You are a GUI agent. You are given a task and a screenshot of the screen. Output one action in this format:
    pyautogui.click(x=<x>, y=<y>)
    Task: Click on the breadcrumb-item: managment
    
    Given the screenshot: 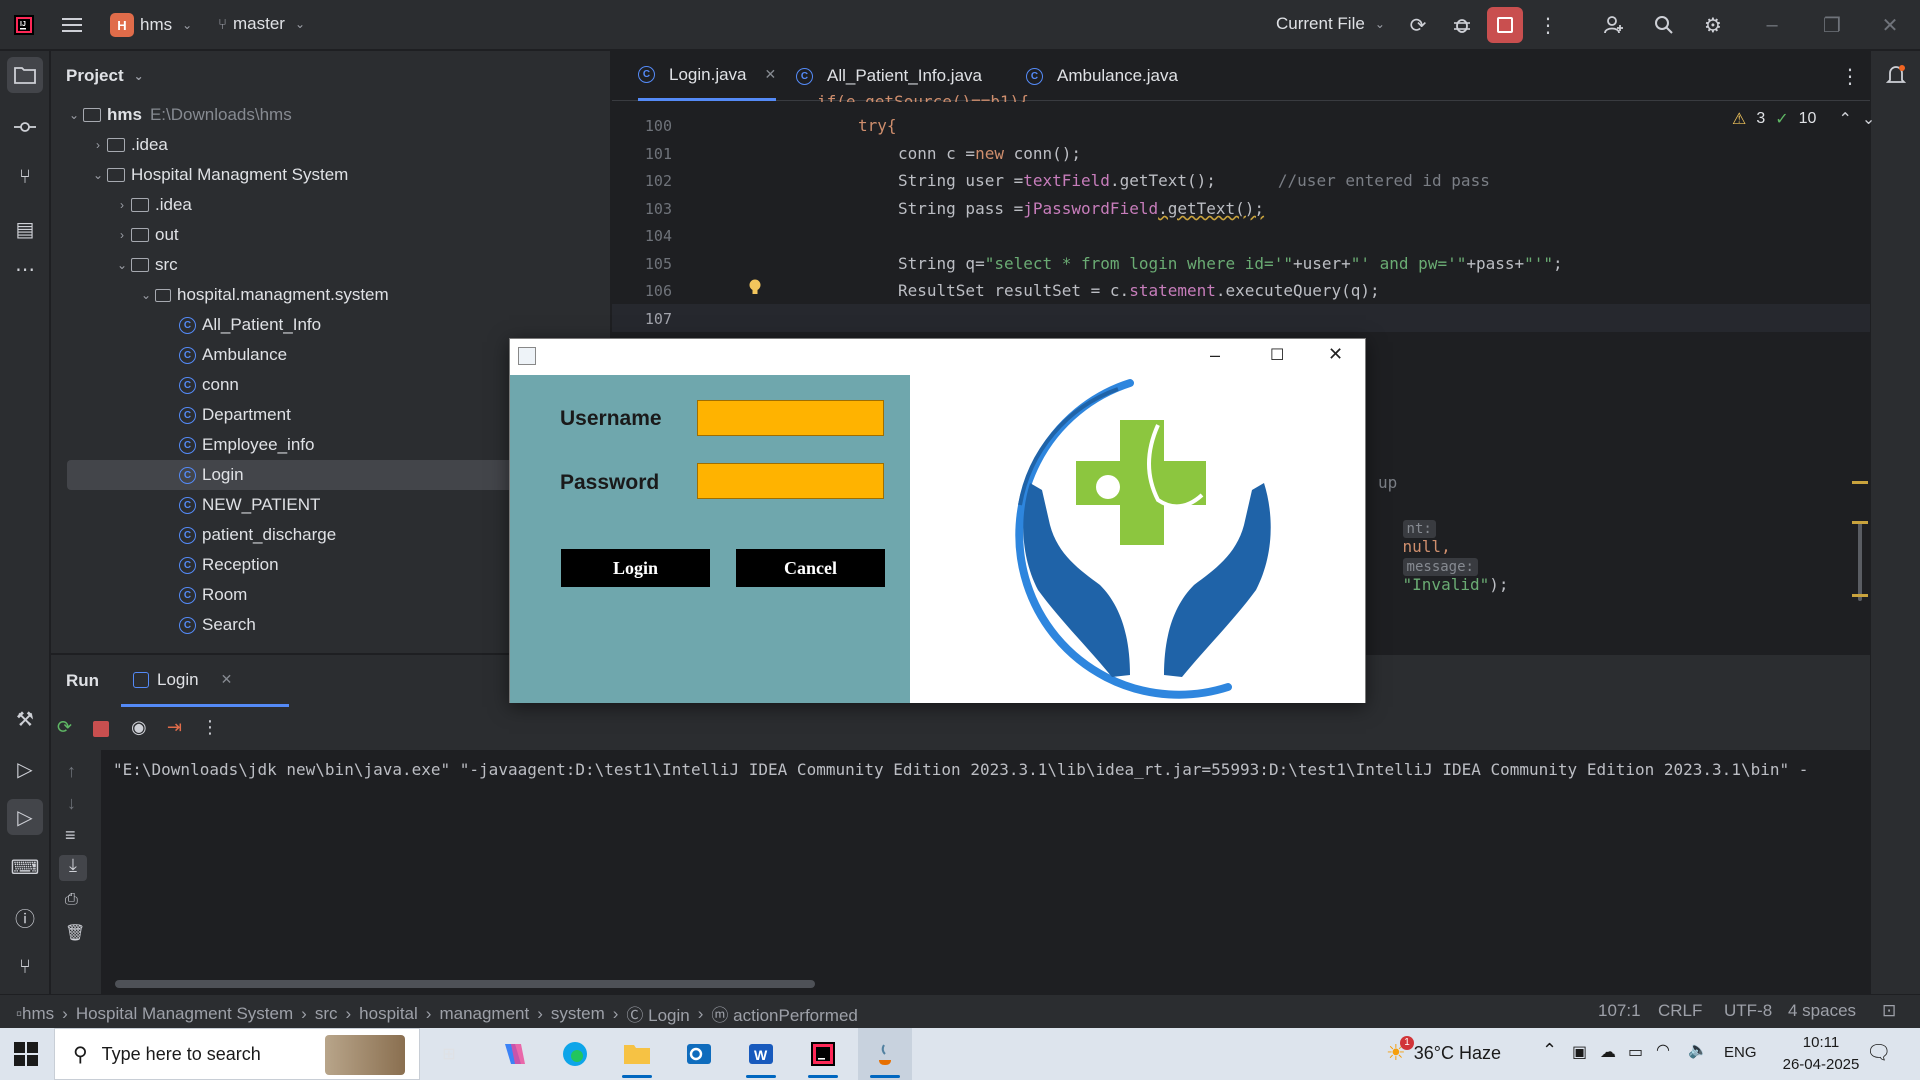 What is the action you would take?
    pyautogui.click(x=484, y=1014)
    